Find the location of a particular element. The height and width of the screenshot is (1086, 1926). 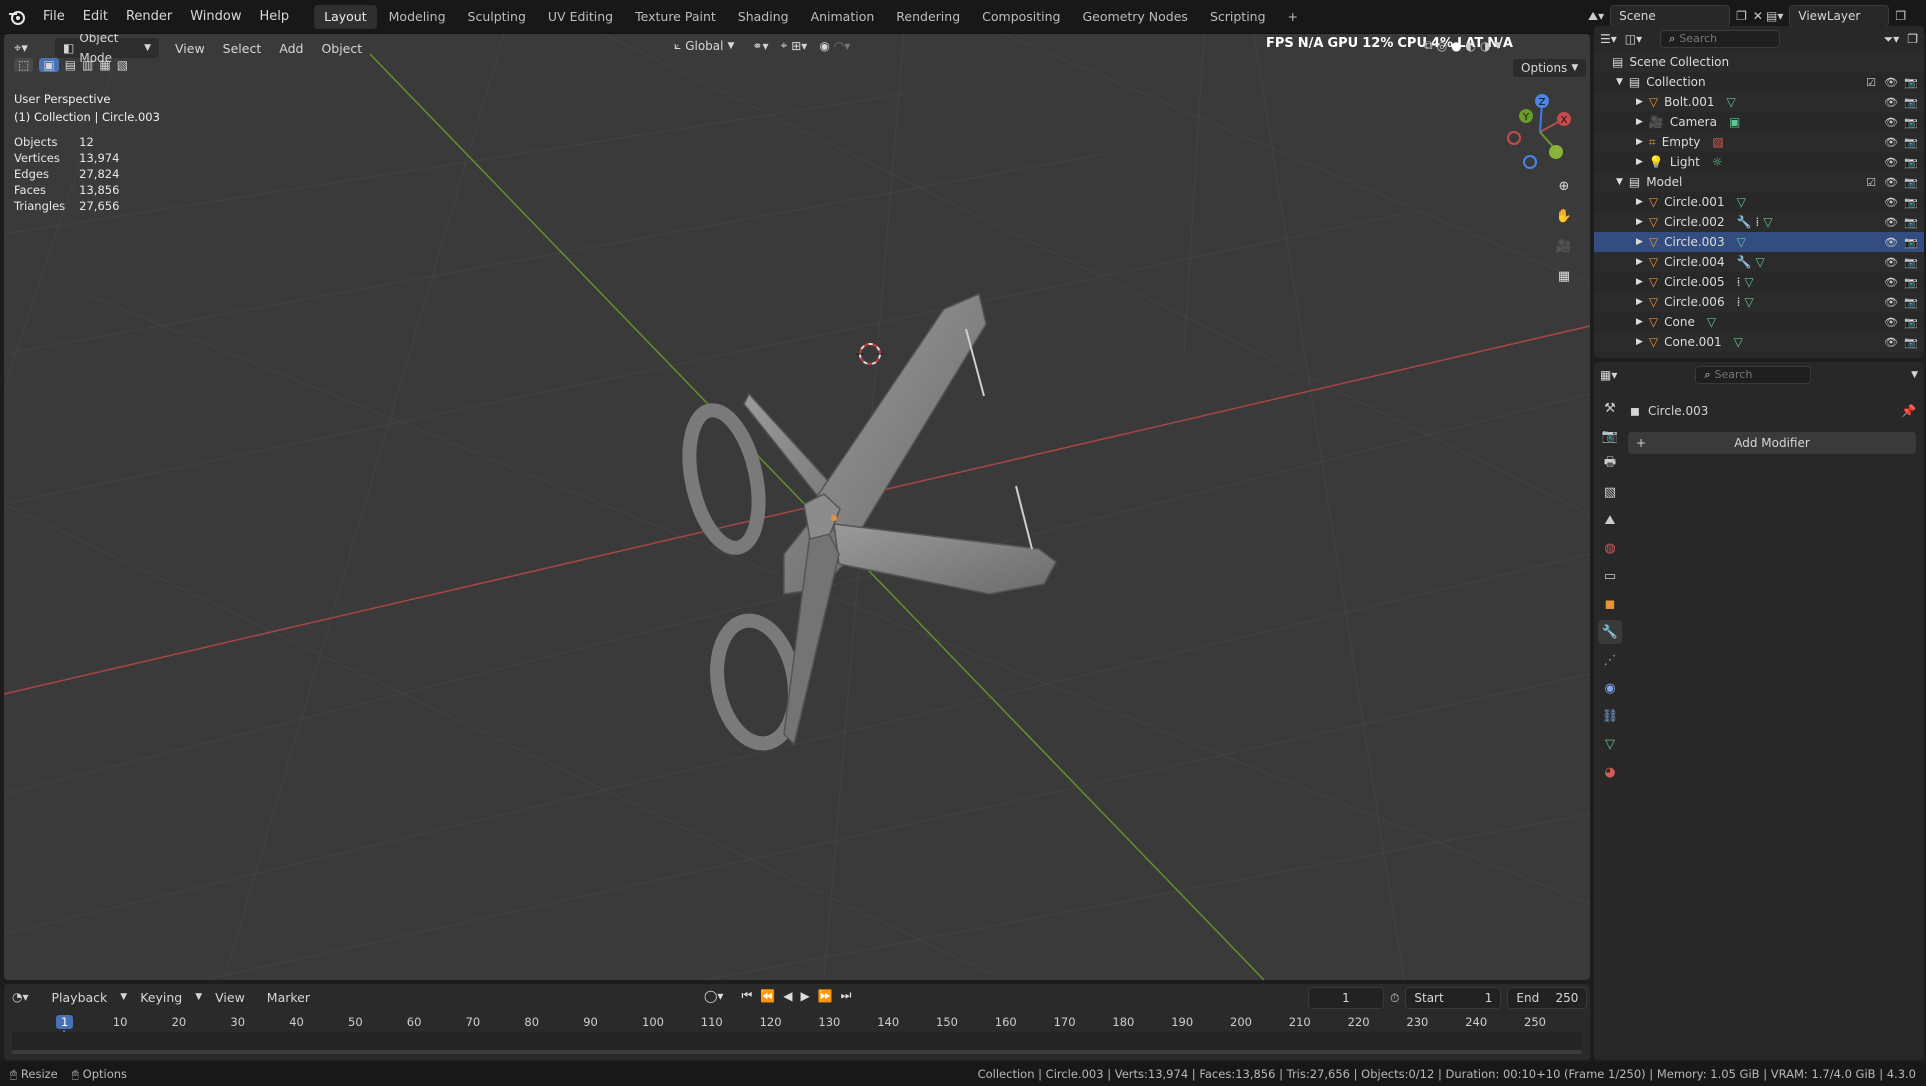

select-tool-icon: ⬚ is located at coordinates (24, 65).